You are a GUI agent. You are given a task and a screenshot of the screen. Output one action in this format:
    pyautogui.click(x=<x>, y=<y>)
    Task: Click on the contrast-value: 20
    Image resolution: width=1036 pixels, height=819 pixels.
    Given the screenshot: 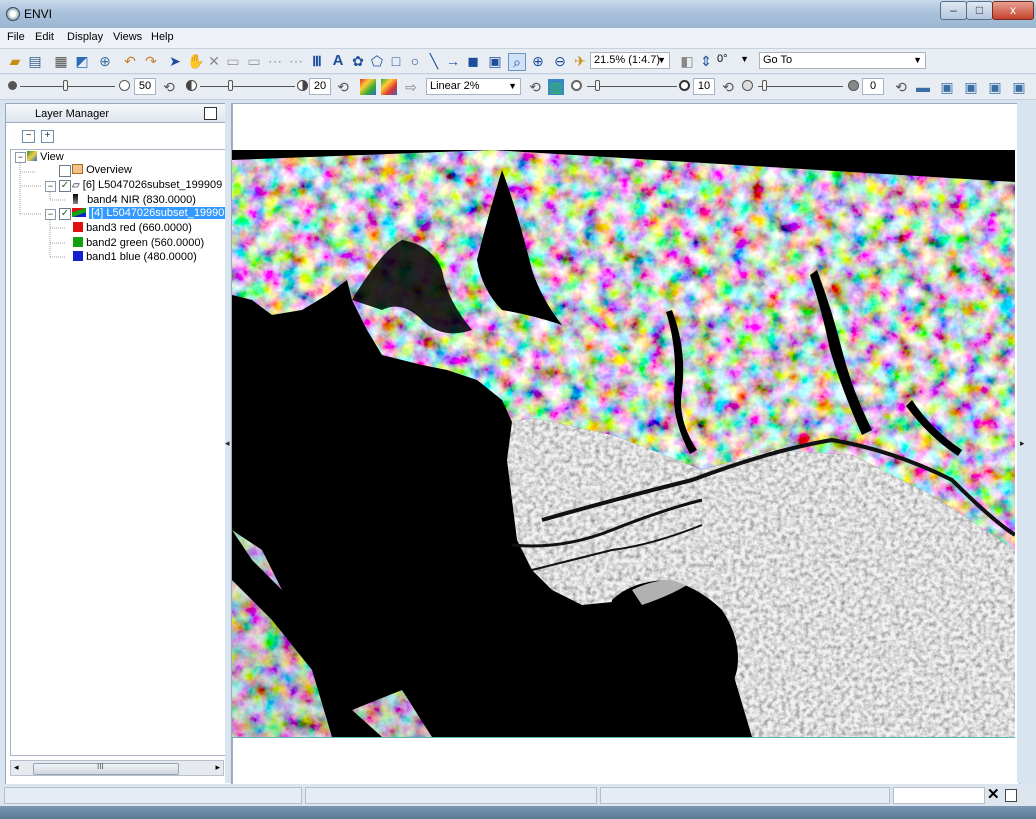 What is the action you would take?
    pyautogui.click(x=320, y=86)
    